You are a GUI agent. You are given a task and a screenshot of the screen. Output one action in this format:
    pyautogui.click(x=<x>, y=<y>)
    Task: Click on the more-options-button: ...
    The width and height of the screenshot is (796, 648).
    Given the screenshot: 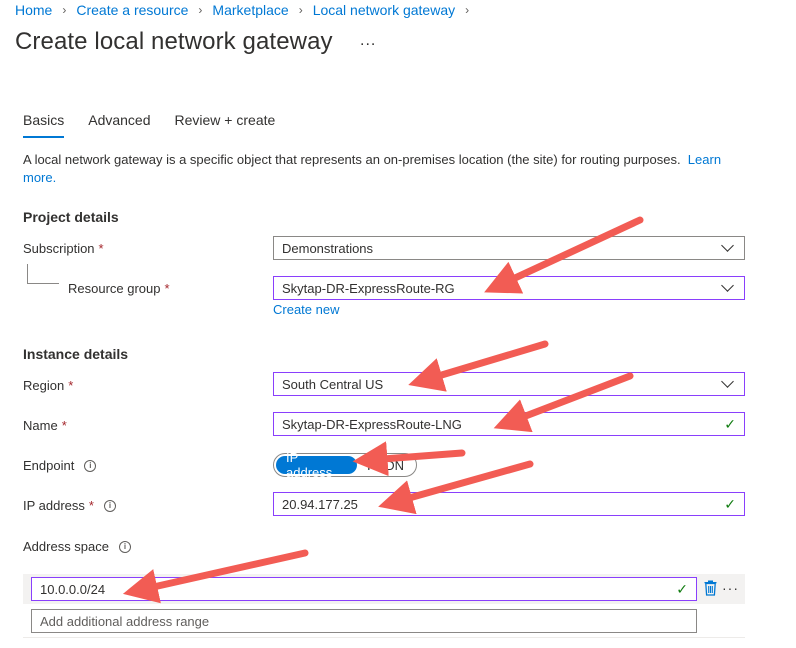 What is the action you would take?
    pyautogui.click(x=368, y=41)
    